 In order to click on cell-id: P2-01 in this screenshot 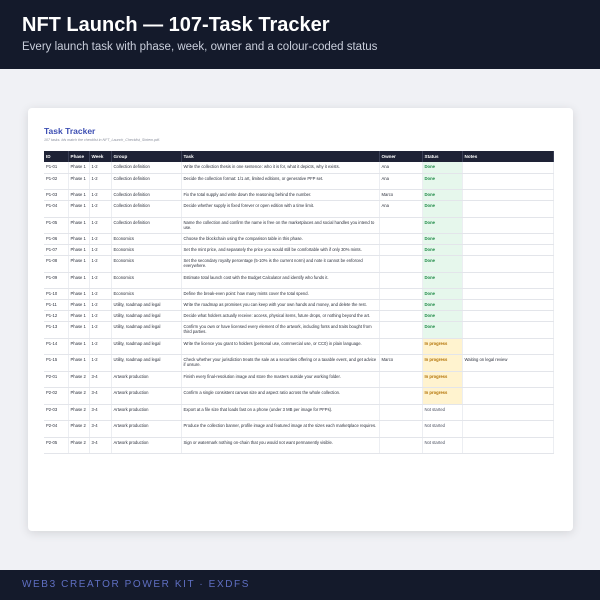, I will do `click(56, 379)`.